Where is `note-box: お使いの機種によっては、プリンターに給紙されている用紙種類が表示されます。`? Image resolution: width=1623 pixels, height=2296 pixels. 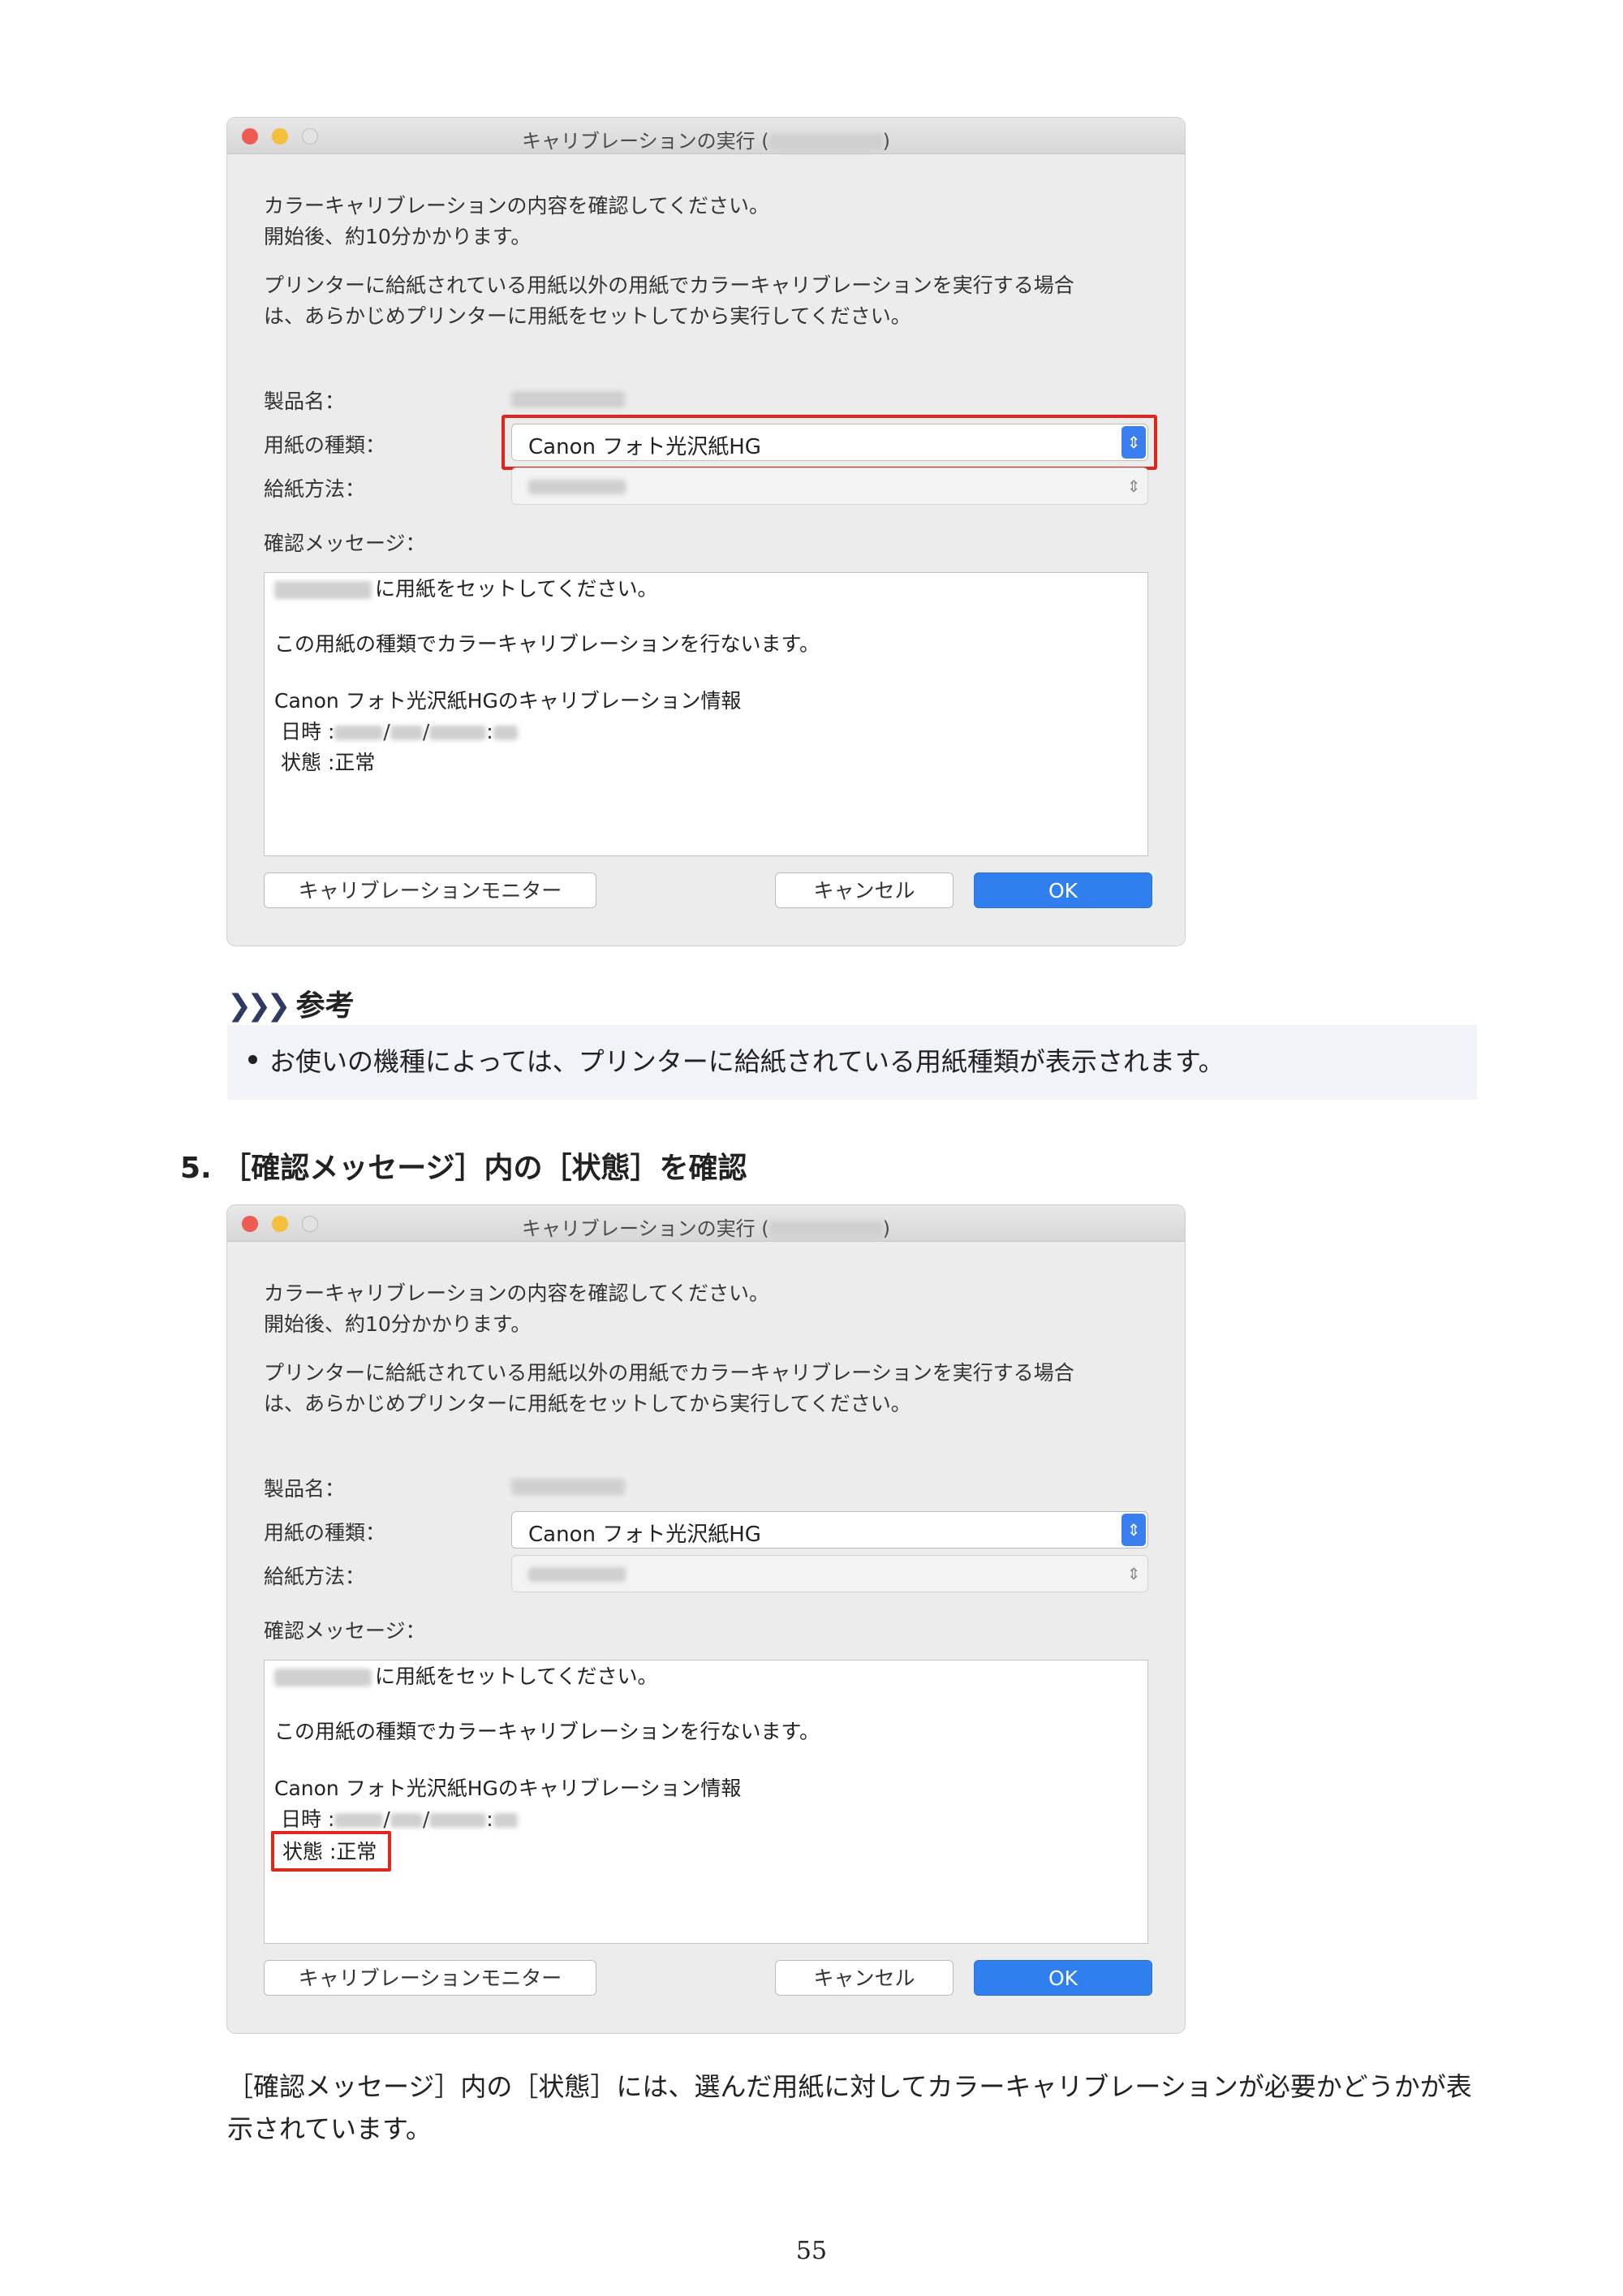 note-box: お使いの機種によっては、プリンターに給紙されている用紙種類が表示されます。 is located at coordinates (852, 1063).